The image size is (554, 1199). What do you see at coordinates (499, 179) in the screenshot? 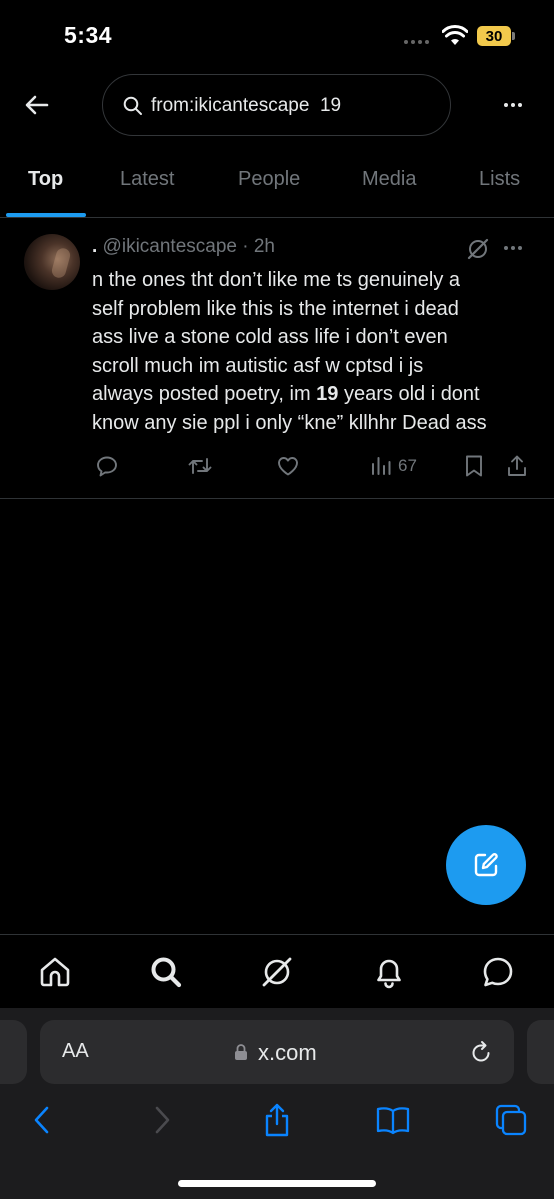
I see `tab-lists: Lists` at bounding box center [499, 179].